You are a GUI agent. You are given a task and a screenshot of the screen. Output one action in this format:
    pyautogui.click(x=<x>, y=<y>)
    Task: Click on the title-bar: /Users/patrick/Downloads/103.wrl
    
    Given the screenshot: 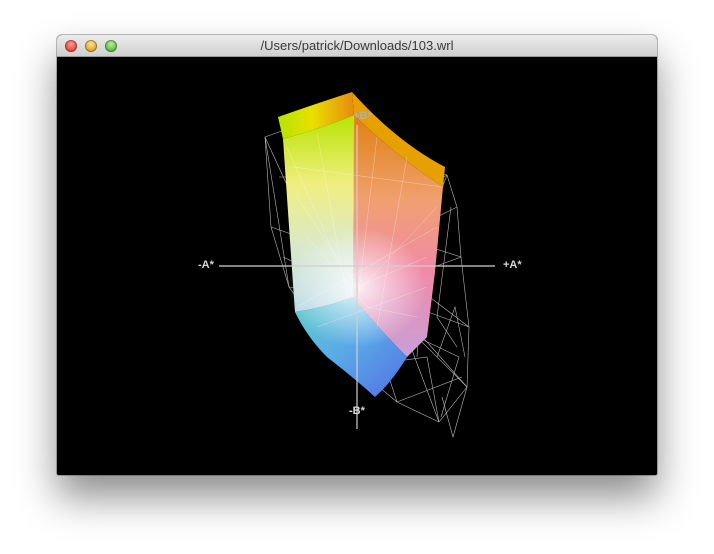 What is the action you would take?
    pyautogui.click(x=357, y=46)
    